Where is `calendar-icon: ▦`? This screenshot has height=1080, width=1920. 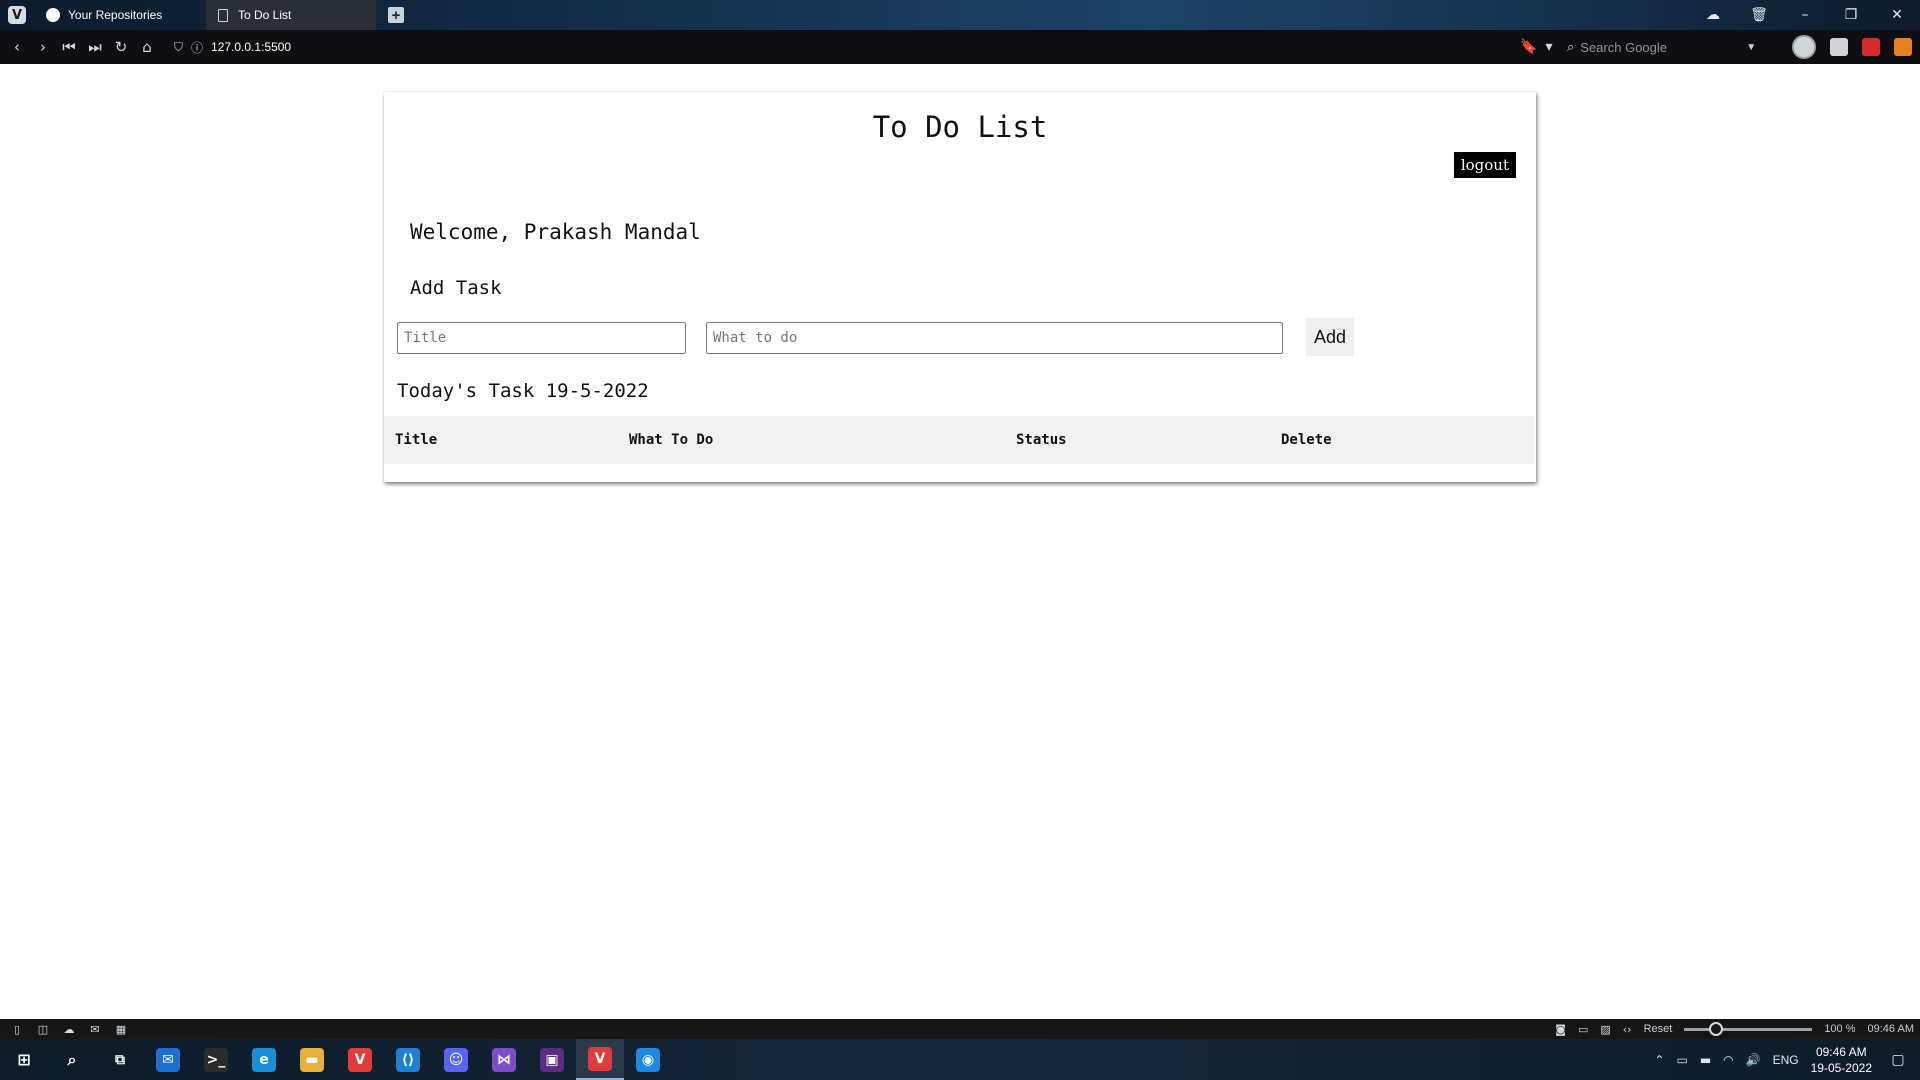 calendar-icon: ▦ is located at coordinates (121, 1029).